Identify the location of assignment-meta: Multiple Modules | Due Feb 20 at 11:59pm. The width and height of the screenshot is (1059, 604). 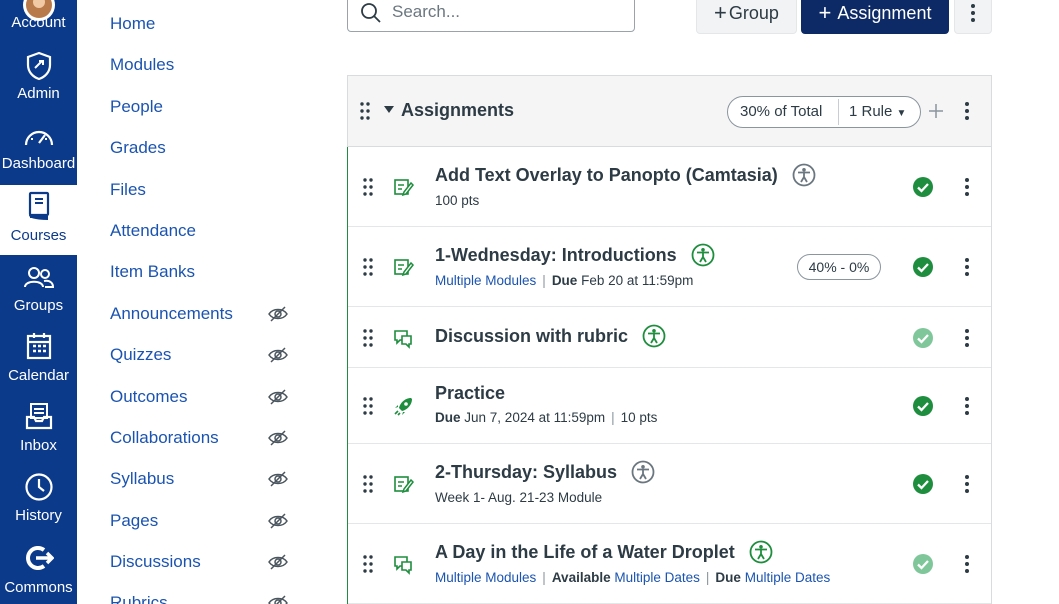
(564, 280).